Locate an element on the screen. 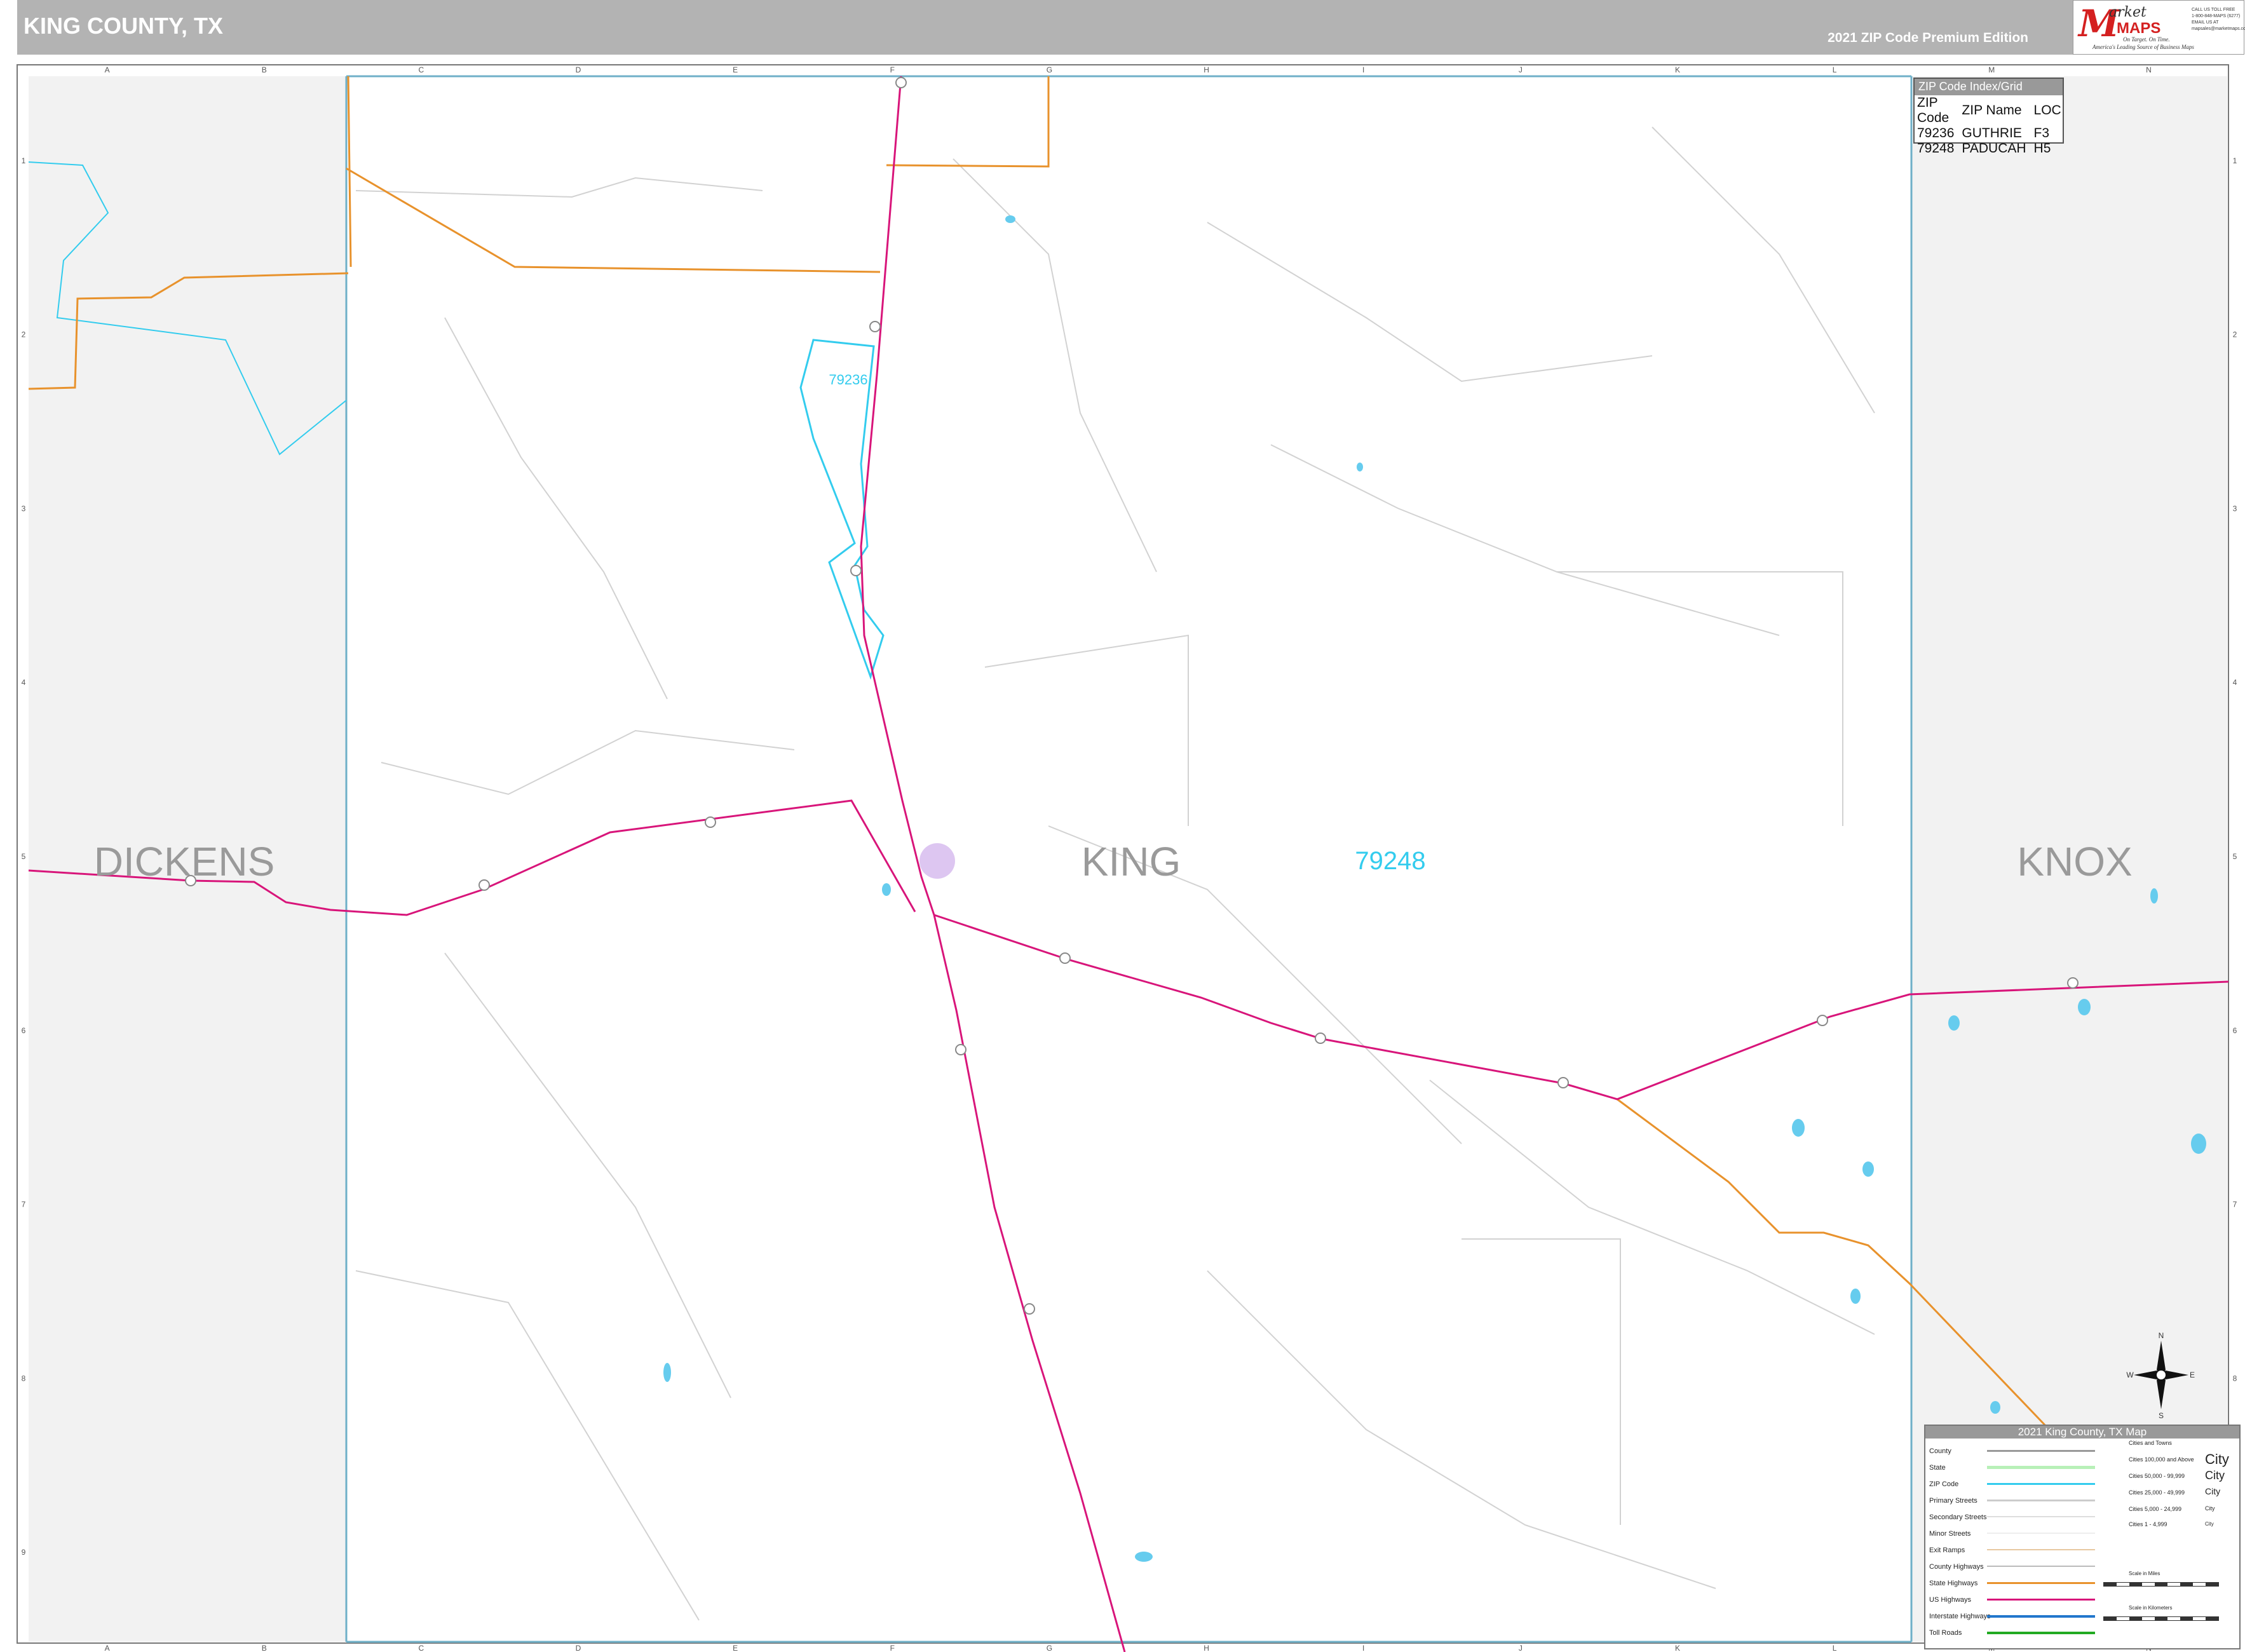 The height and width of the screenshot is (1652, 2245). legend-title: 2021 King County, TX Map is located at coordinates (2082, 1433).